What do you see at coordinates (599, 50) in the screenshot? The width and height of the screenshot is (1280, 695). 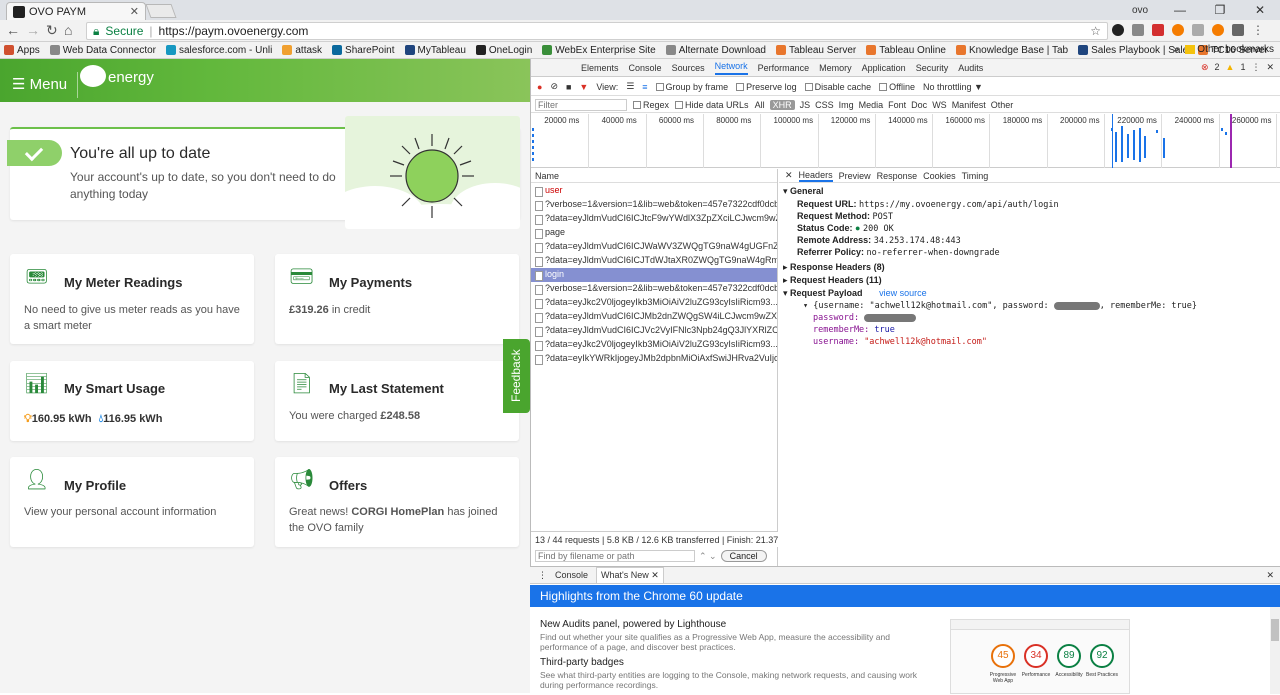 I see `bookmark-7: WebEx Enterprise Site` at bounding box center [599, 50].